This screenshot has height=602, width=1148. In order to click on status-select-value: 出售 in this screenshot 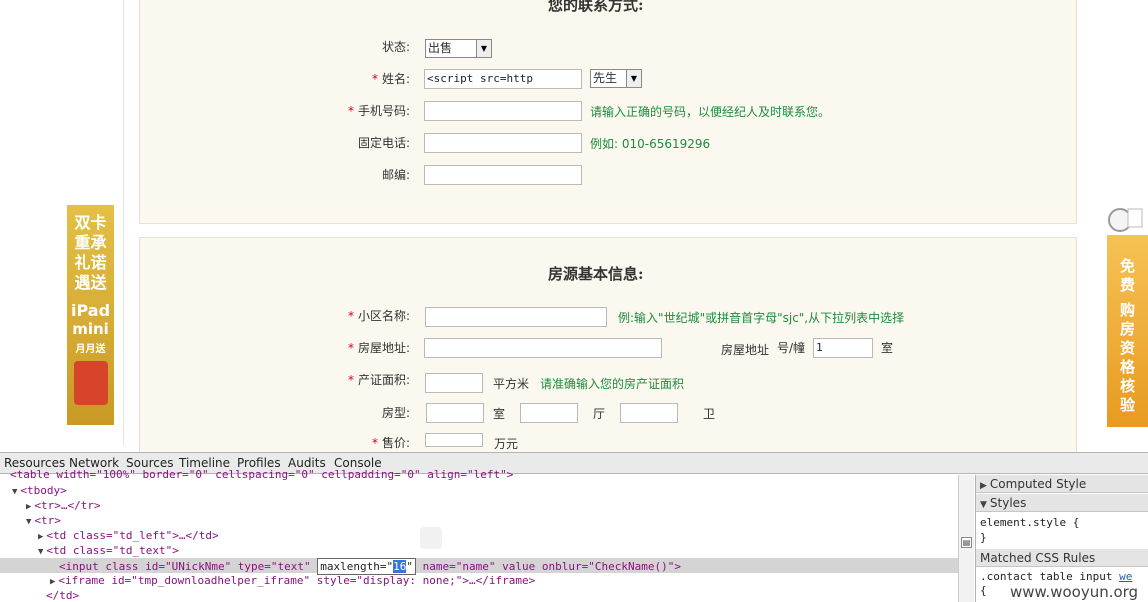, I will do `click(440, 48)`.